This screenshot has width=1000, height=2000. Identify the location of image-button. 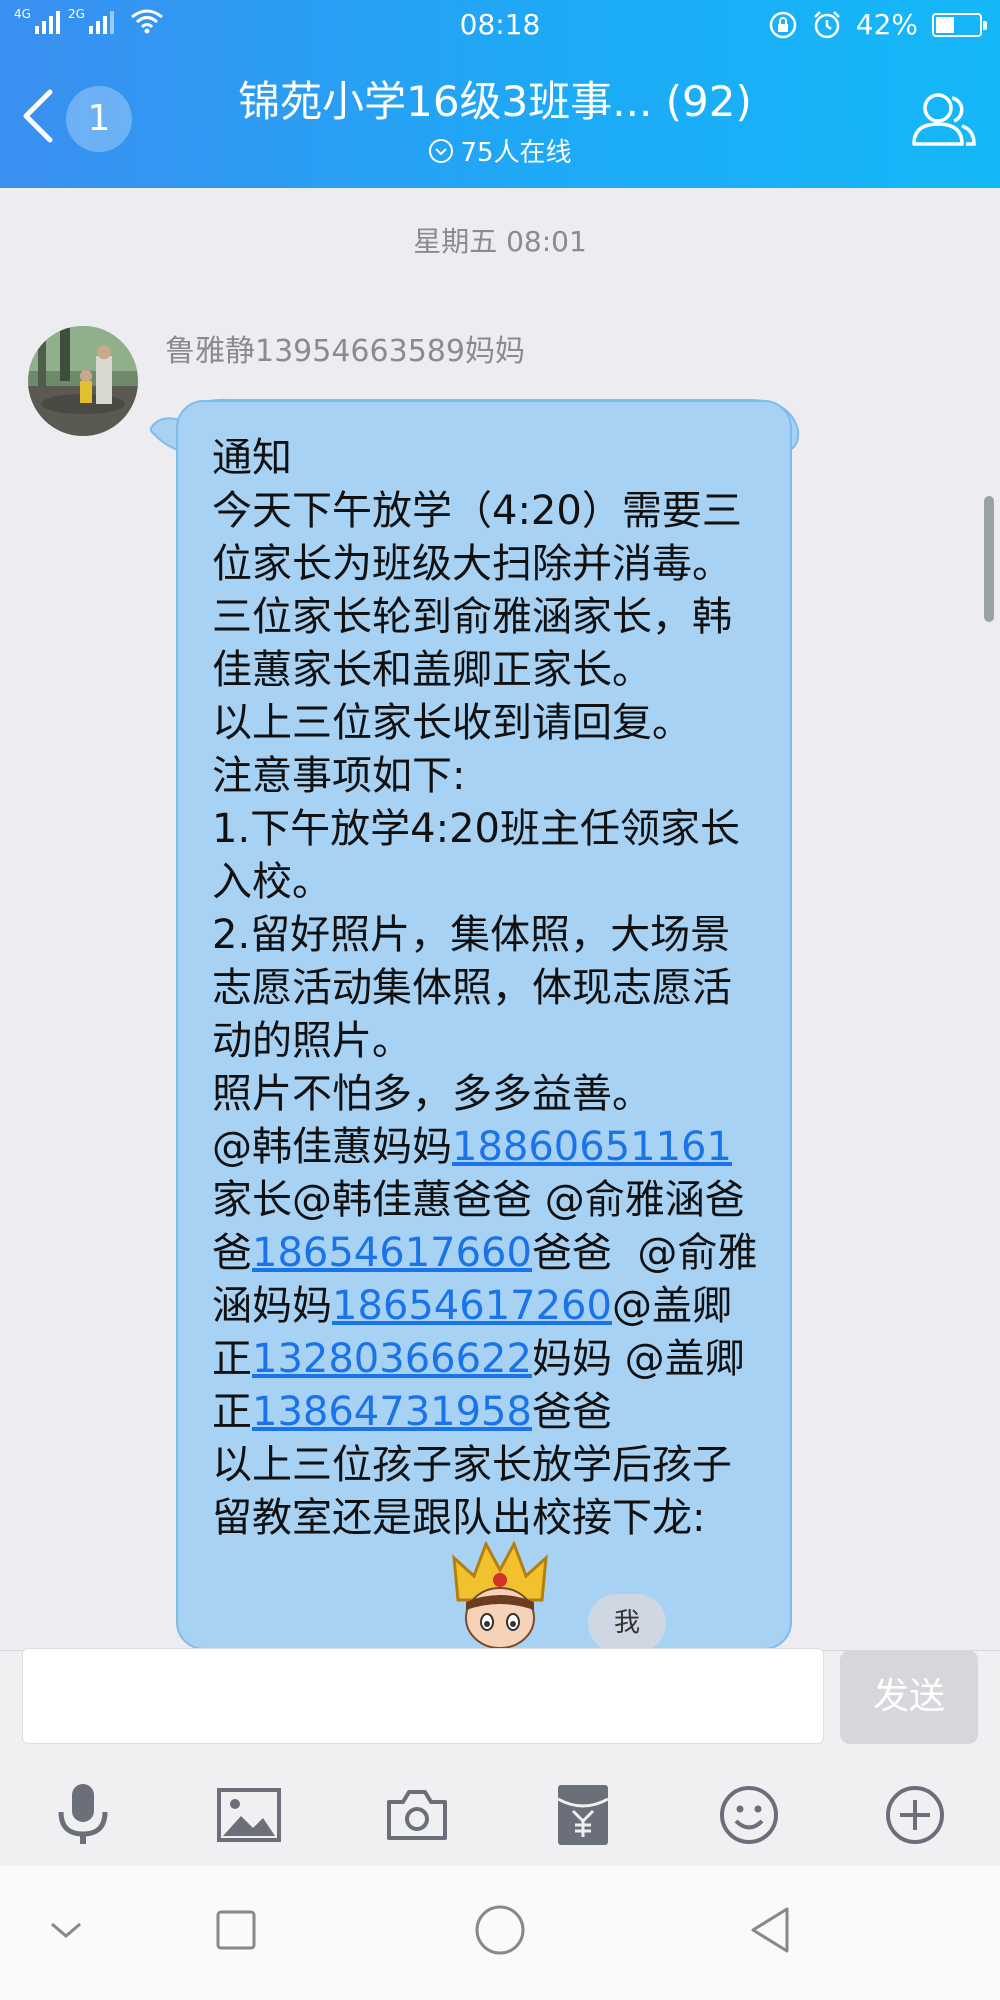
(249, 1815).